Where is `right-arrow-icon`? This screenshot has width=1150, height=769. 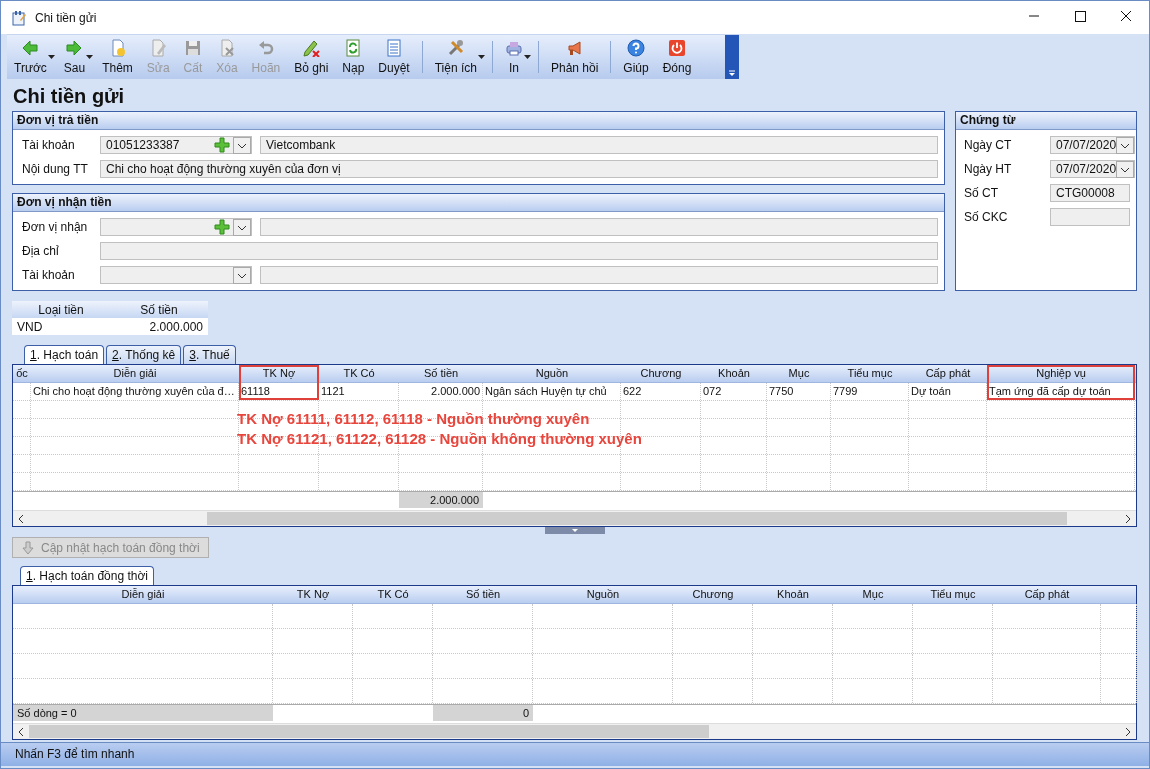
right-arrow-icon is located at coordinates (74, 48).